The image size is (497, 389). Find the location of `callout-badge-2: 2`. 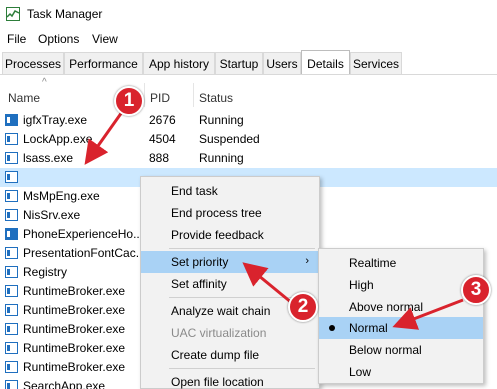

callout-badge-2: 2 is located at coordinates (303, 307).